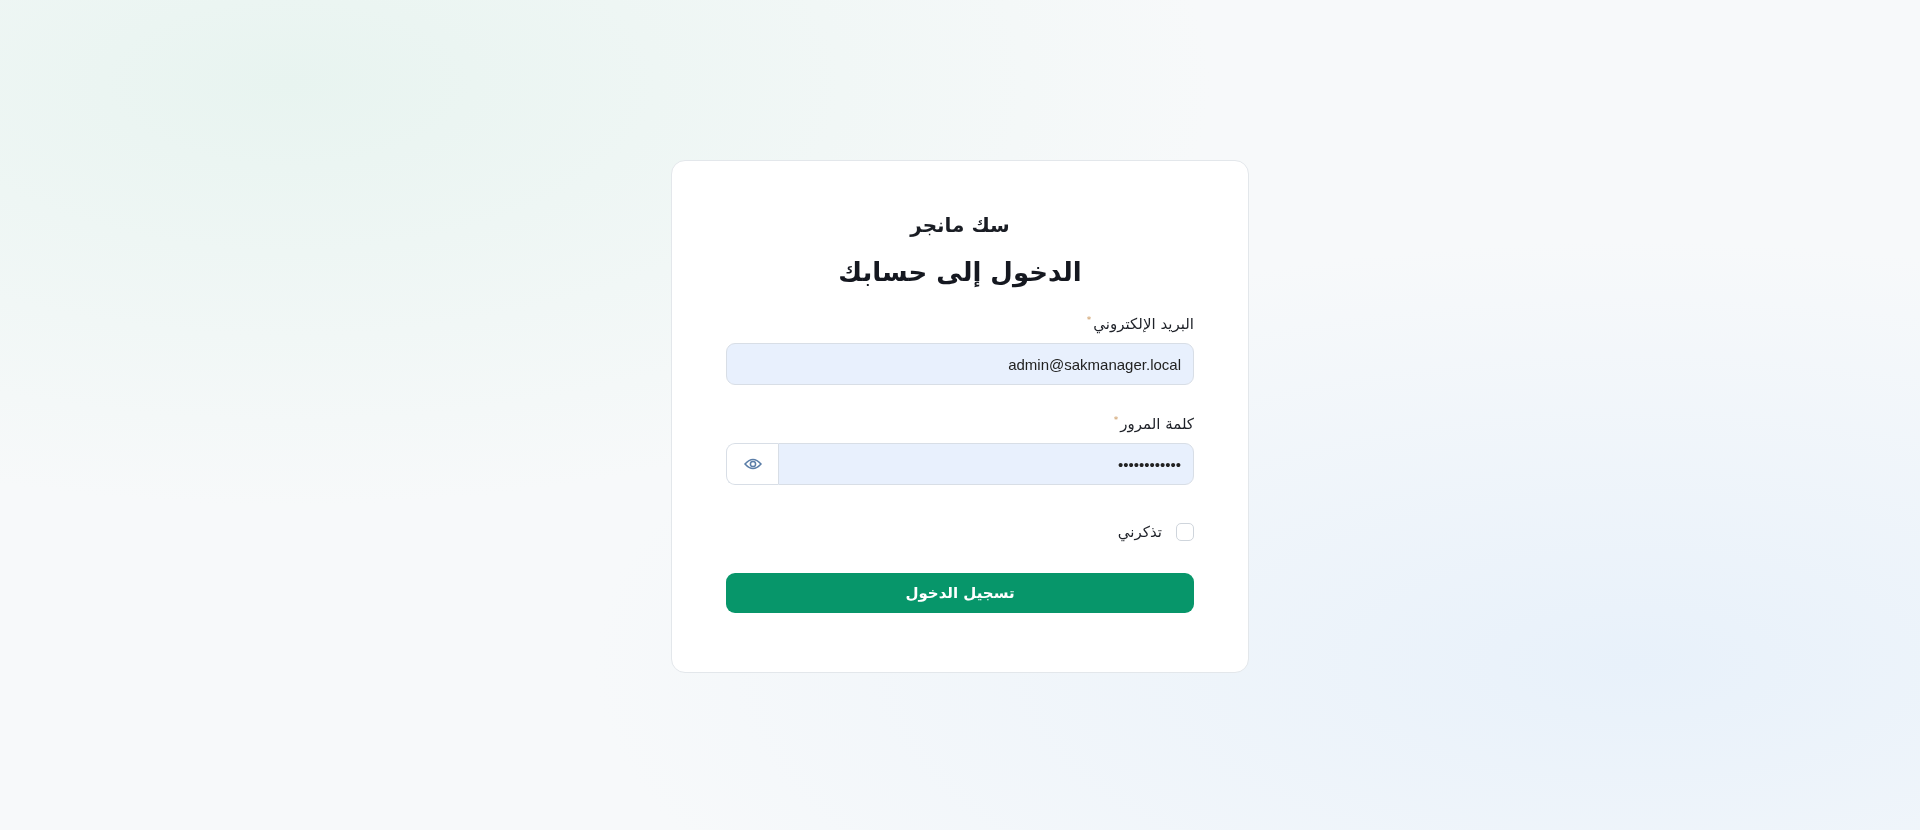 This screenshot has width=1920, height=830. Describe the element at coordinates (1185, 532) in the screenshot. I see `remember-checkbox` at that location.